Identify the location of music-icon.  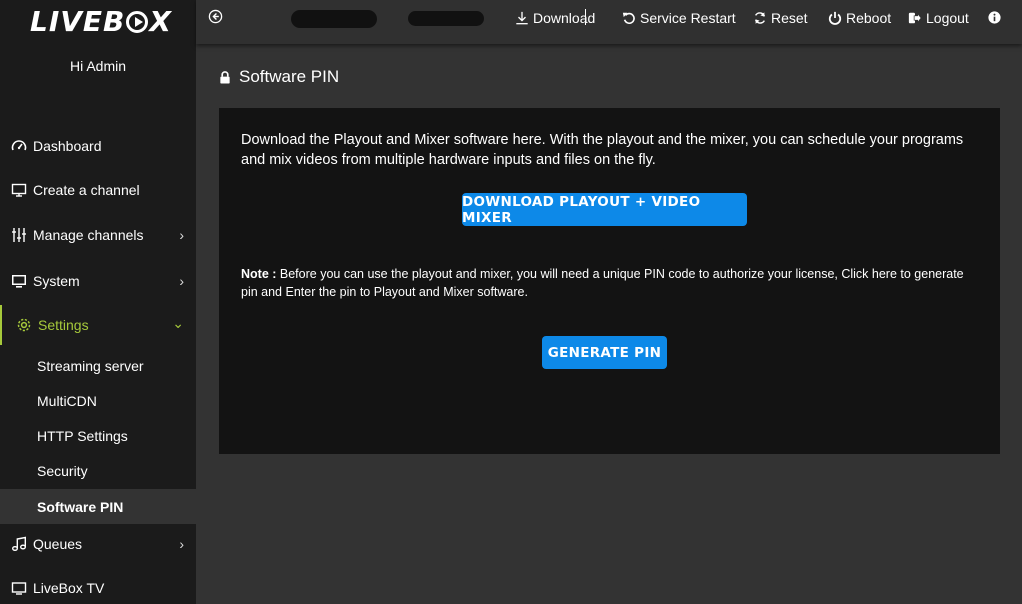
(19, 544).